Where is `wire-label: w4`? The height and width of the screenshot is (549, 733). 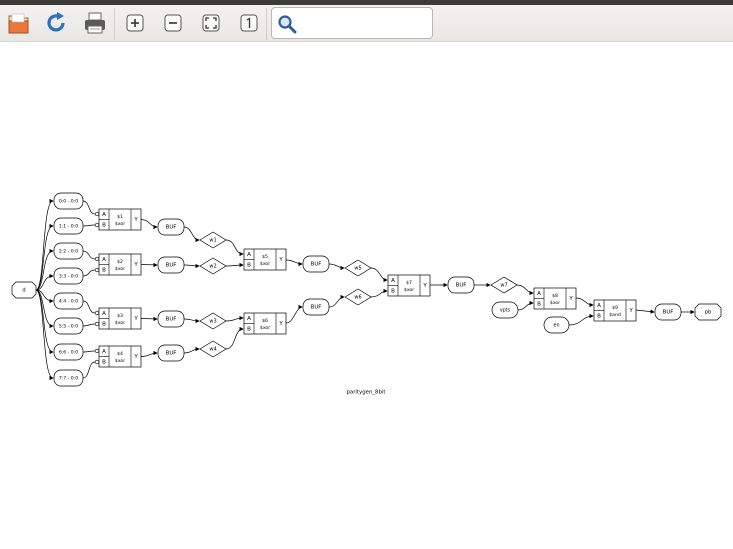 wire-label: w4 is located at coordinates (212, 350).